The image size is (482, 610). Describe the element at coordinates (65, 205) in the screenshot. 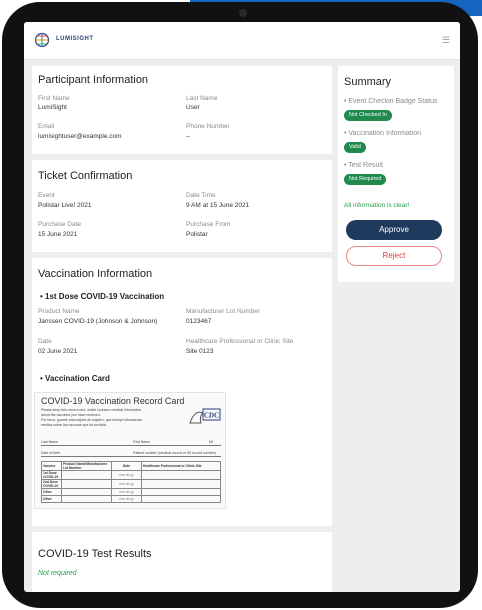

I see `event-value: Polistar Live! 2021` at that location.